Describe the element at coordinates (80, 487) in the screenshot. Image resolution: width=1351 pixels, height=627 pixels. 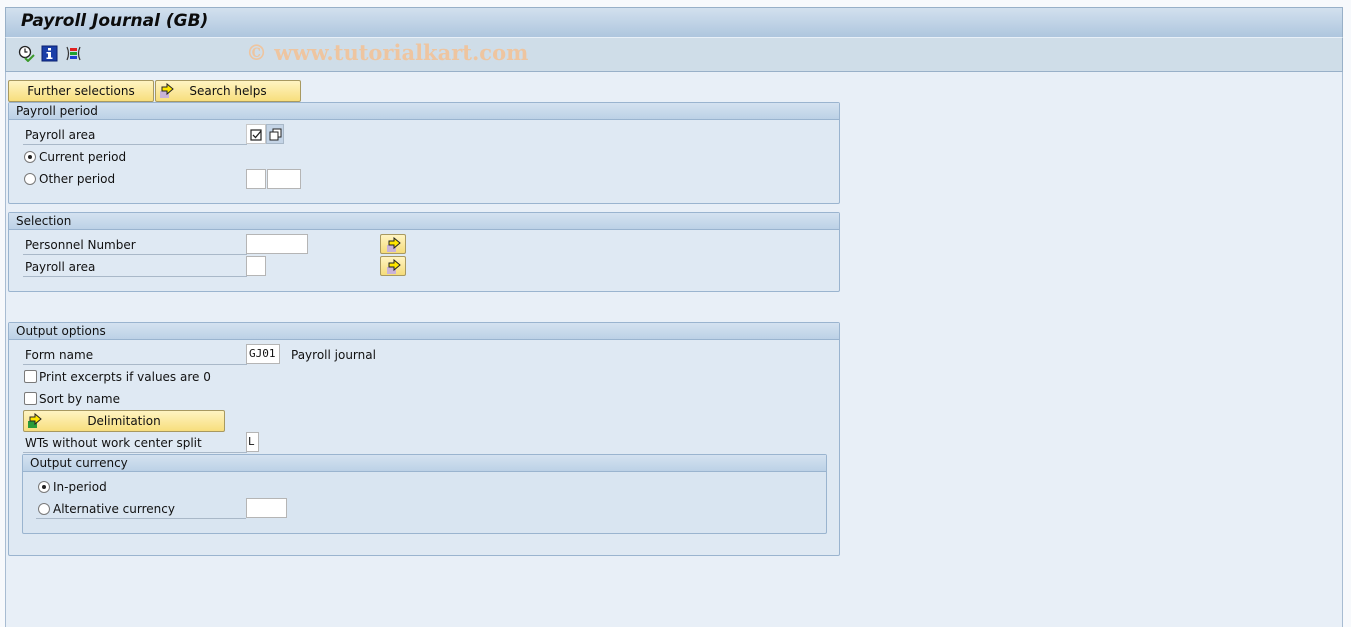
I see `in-period-label: In-period` at that location.